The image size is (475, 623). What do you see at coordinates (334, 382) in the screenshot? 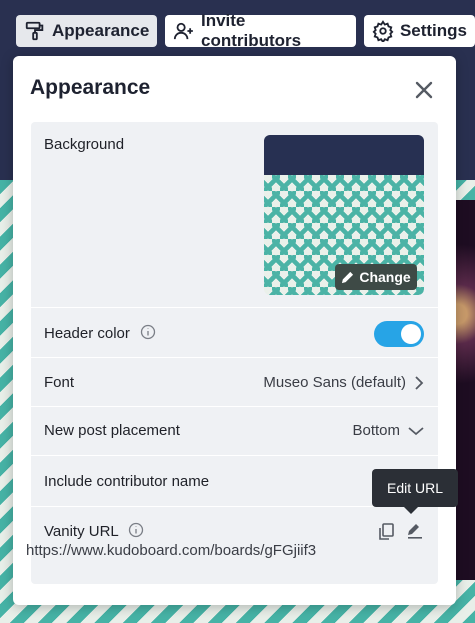
I see `font-value: Museo Sans (default)` at bounding box center [334, 382].